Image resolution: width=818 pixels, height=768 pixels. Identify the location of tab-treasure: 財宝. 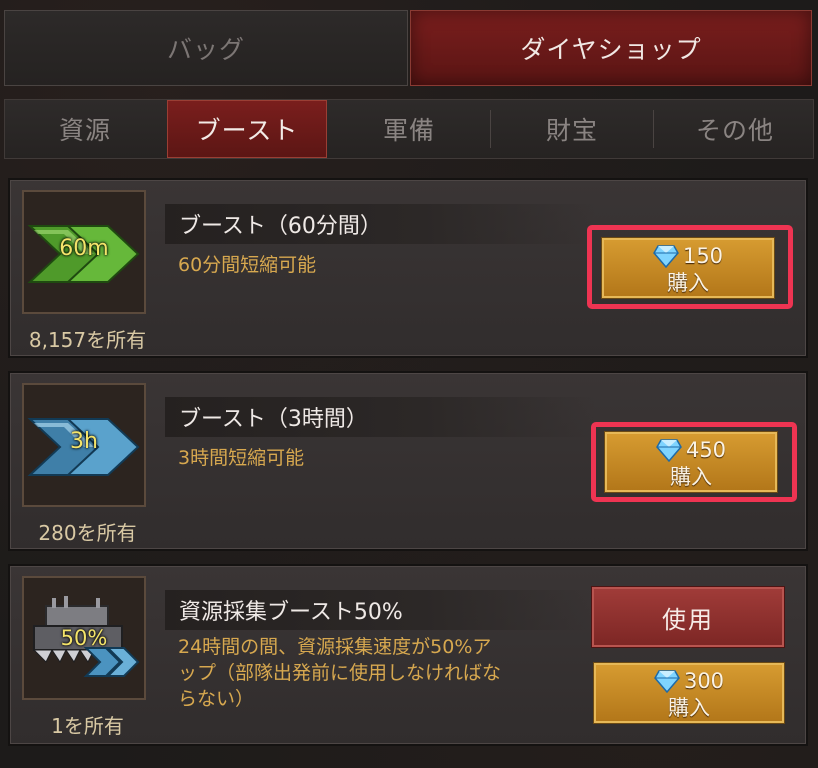
(572, 129).